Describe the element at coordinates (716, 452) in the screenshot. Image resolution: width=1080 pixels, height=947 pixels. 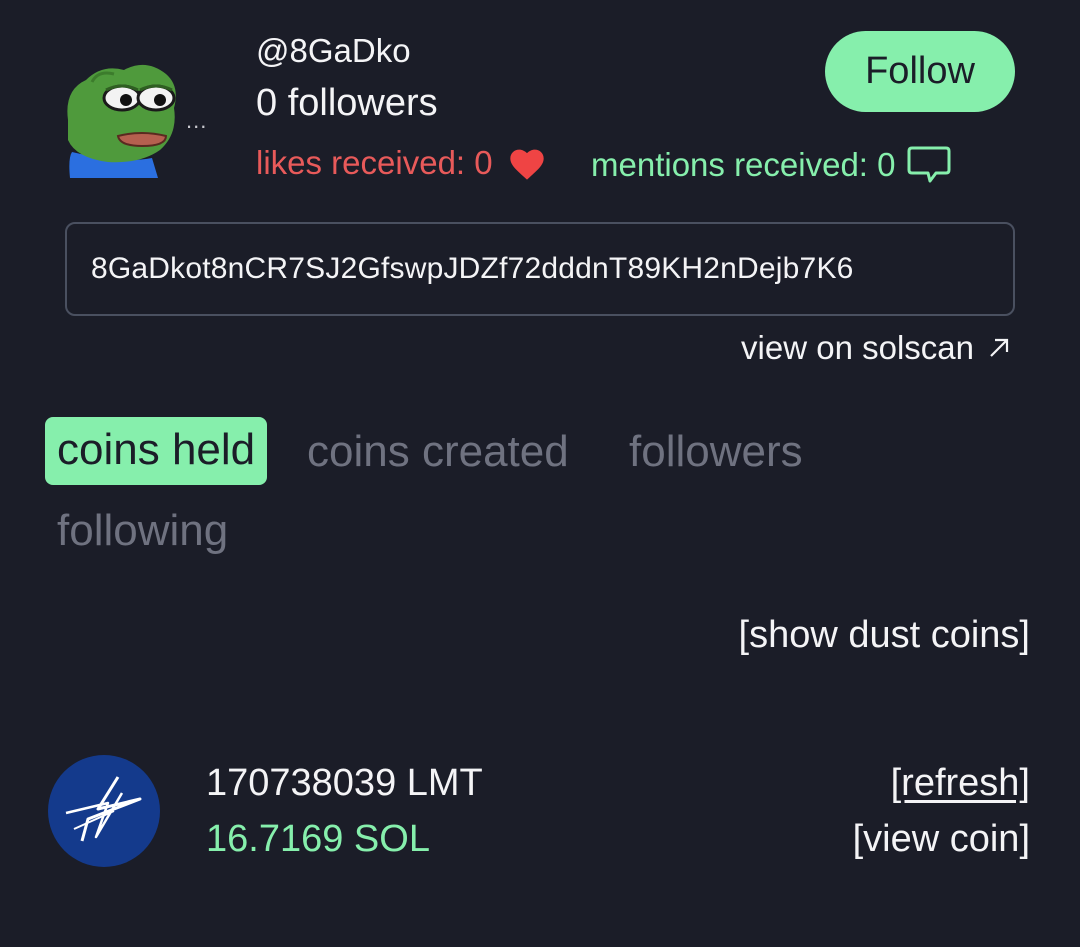
I see `tab-followers: followers` at that location.